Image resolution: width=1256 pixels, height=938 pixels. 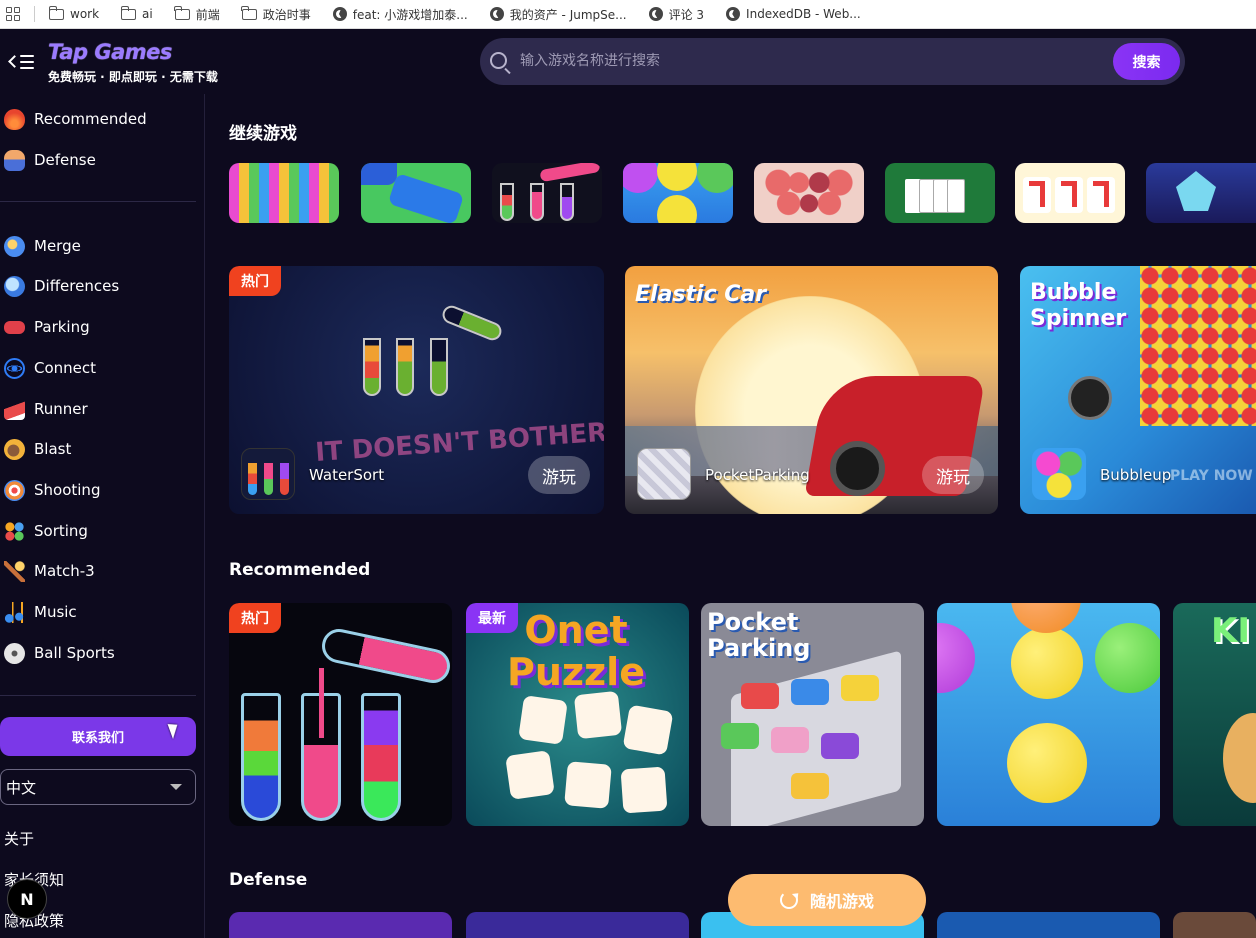 I want to click on game-card-bubble, so click(x=1048, y=714).